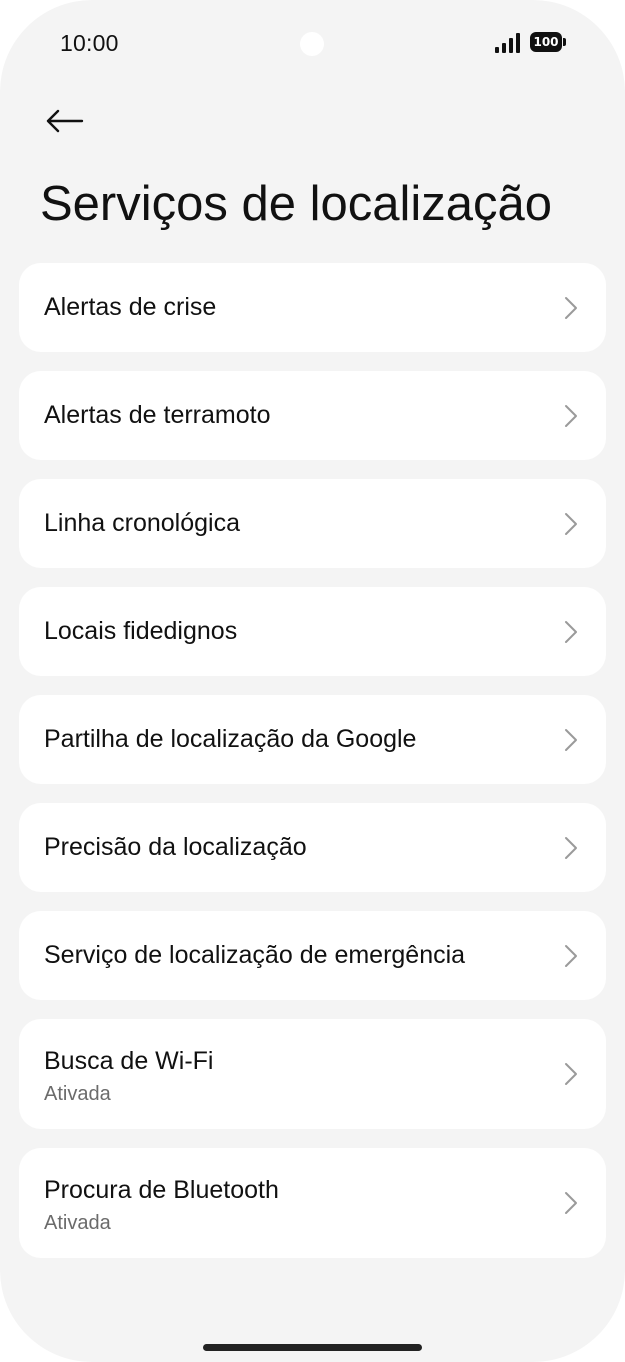 This screenshot has height=1362, width=625. I want to click on setting-item-earthquake-alerts: Alertas de terramoto, so click(312, 415).